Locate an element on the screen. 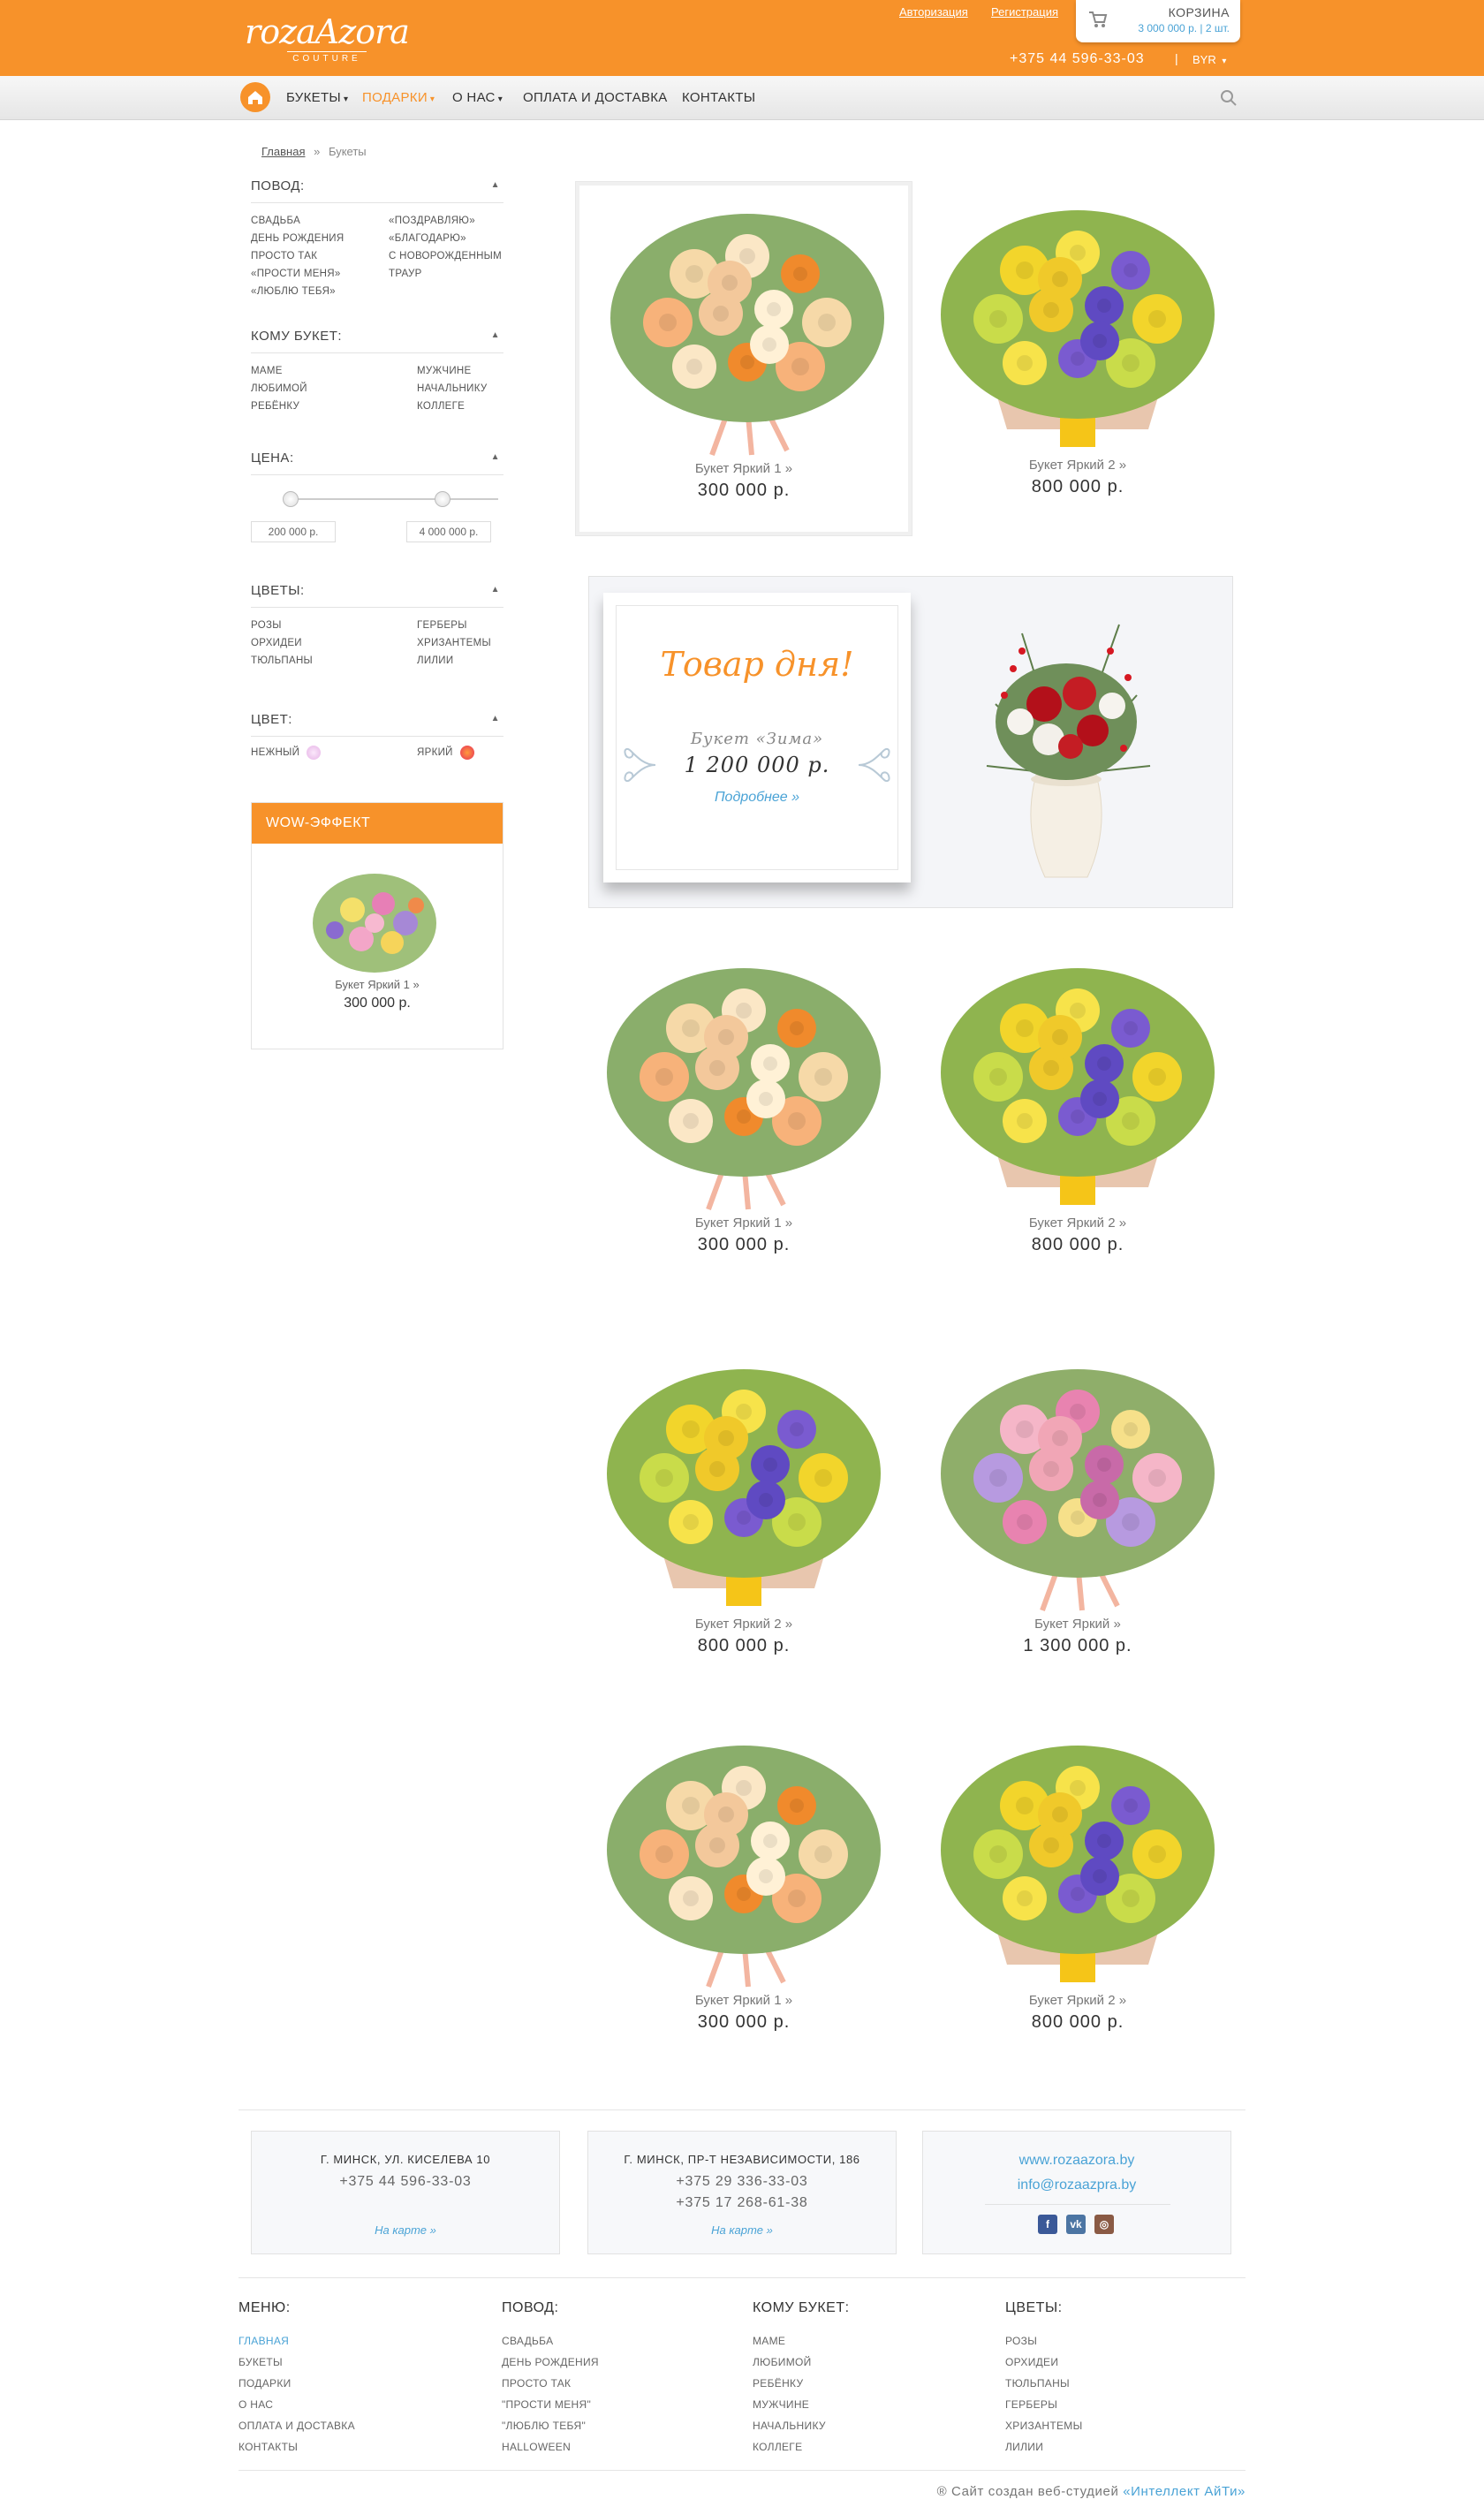 The image size is (1484, 2507). footer-link: ГЕРБЕРЫ is located at coordinates (1044, 2404).